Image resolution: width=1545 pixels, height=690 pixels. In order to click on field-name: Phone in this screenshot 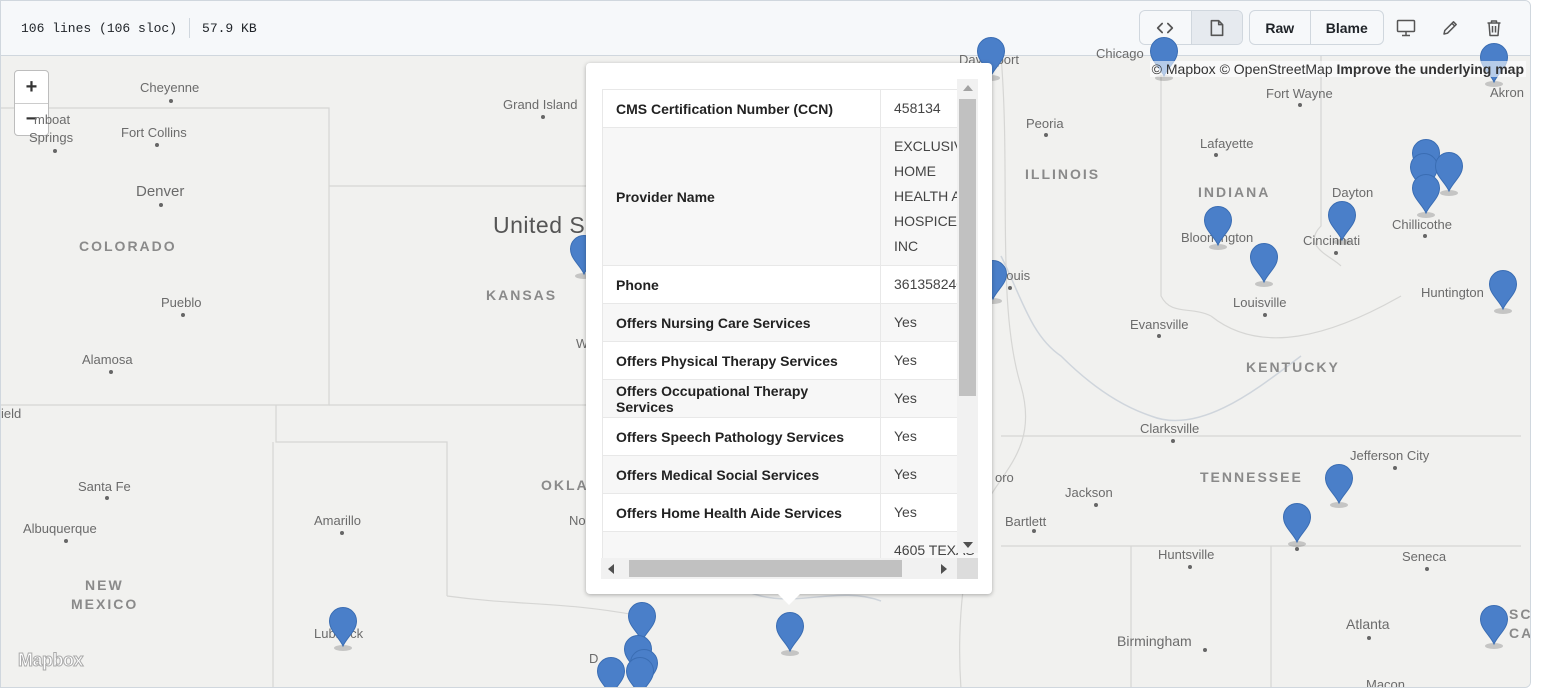, I will do `click(741, 284)`.